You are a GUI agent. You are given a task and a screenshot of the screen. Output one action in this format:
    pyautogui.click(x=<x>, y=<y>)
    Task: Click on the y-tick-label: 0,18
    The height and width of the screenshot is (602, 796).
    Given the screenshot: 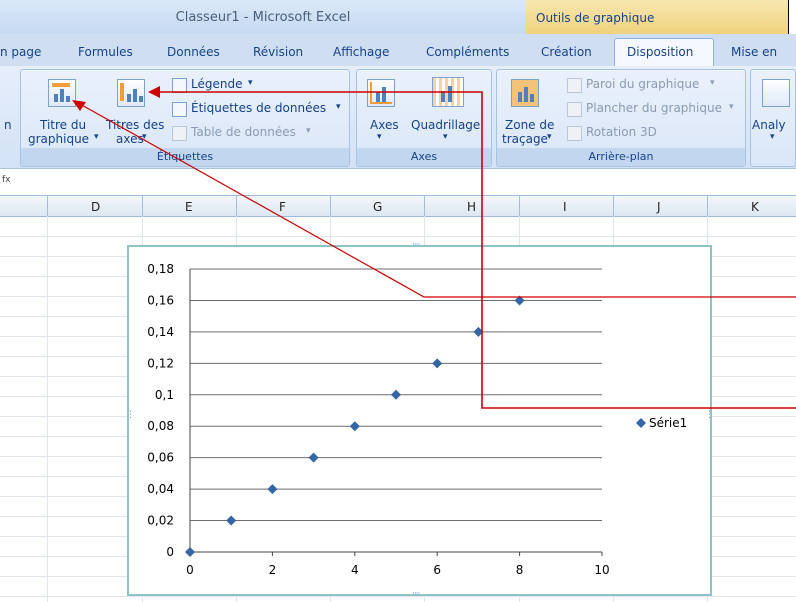 What is the action you would take?
    pyautogui.click(x=160, y=269)
    